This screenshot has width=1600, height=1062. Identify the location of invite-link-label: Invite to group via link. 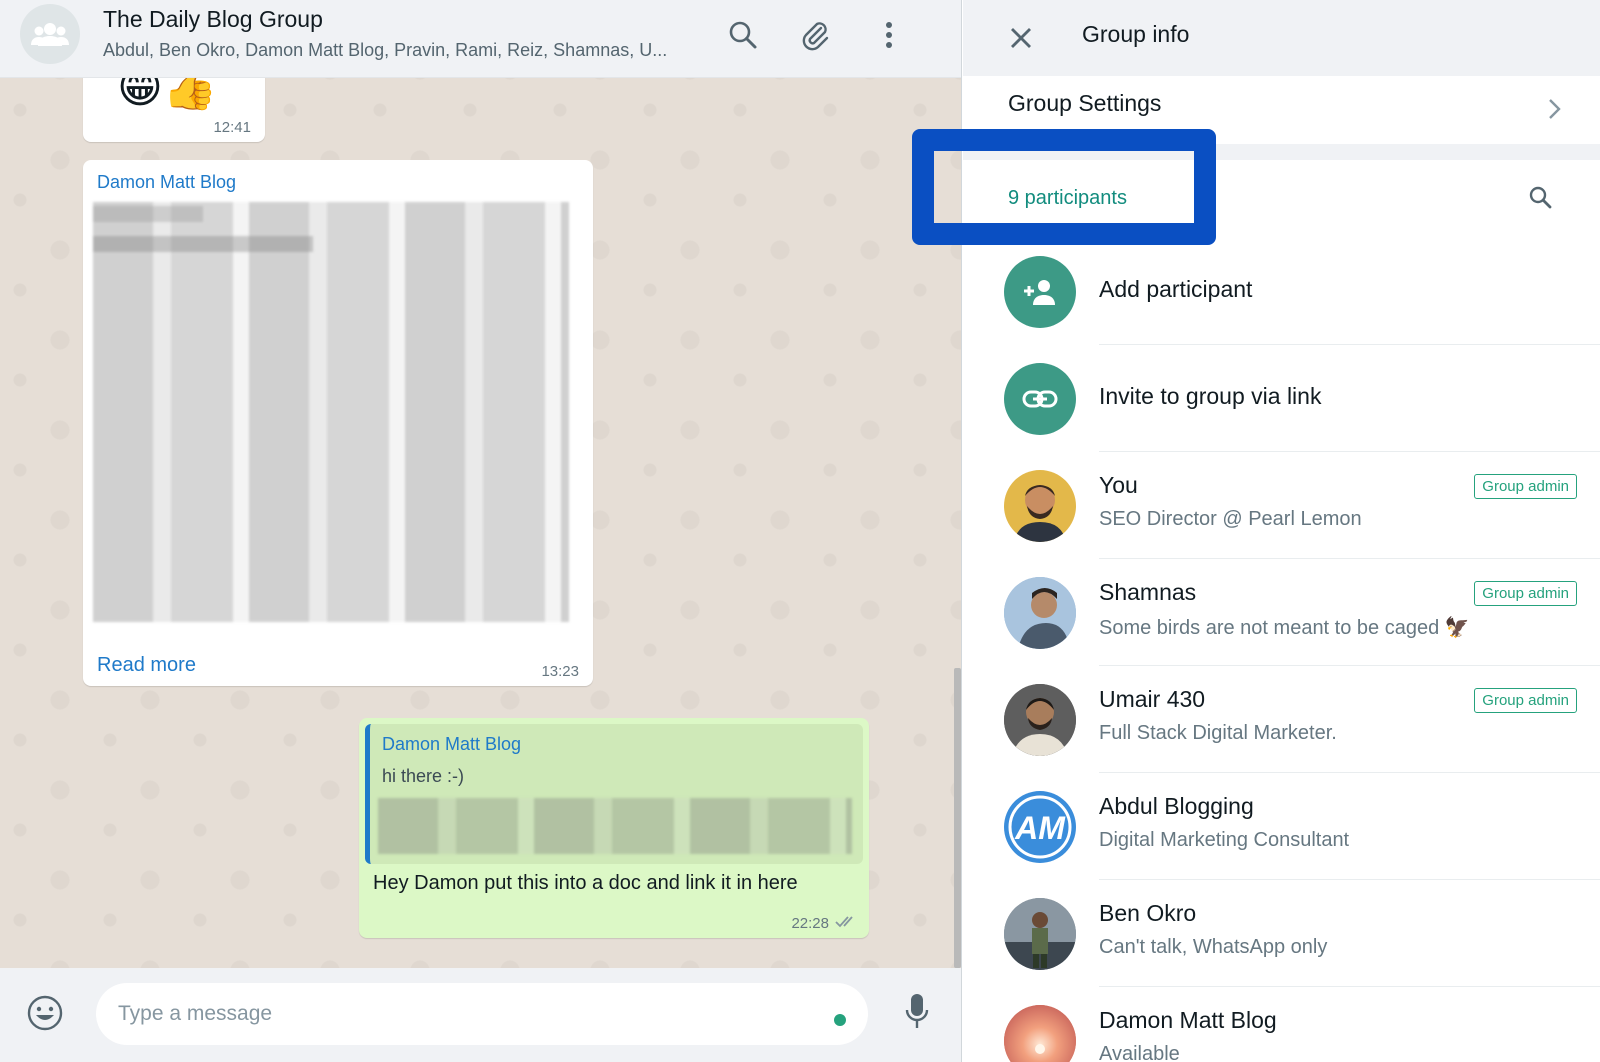
(1210, 396).